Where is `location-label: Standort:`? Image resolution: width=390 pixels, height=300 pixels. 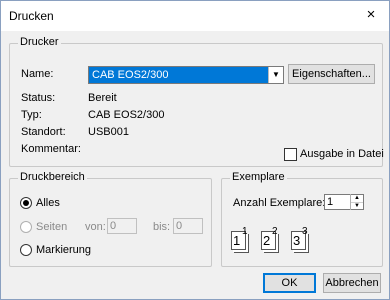 location-label: Standort: is located at coordinates (43, 132).